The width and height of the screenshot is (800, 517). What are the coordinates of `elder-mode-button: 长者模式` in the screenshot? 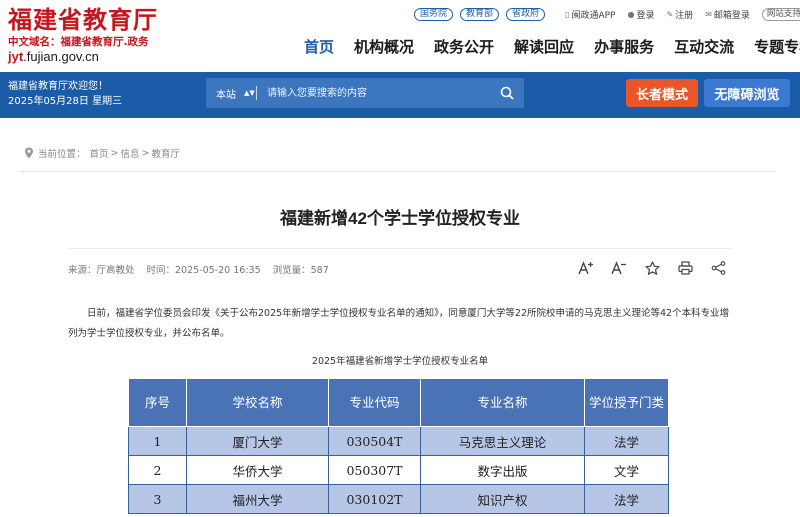 It's located at (662, 93).